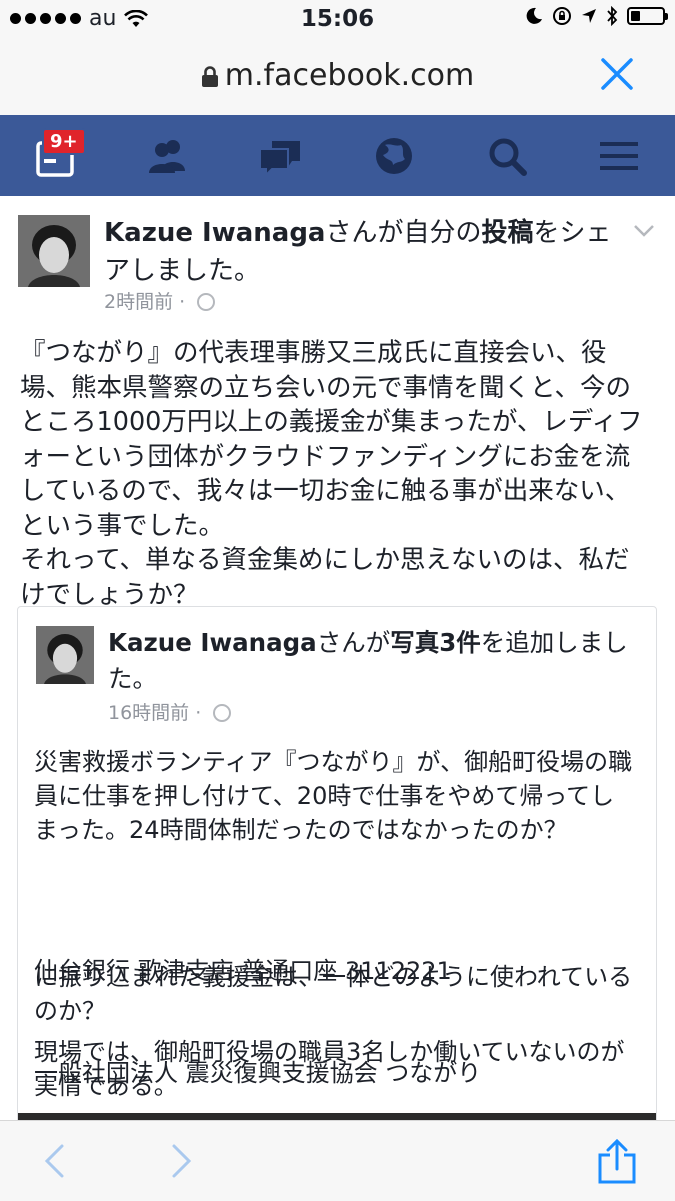 The image size is (675, 1201). What do you see at coordinates (222, 713) in the screenshot?
I see `shared-public-globe-icon` at bounding box center [222, 713].